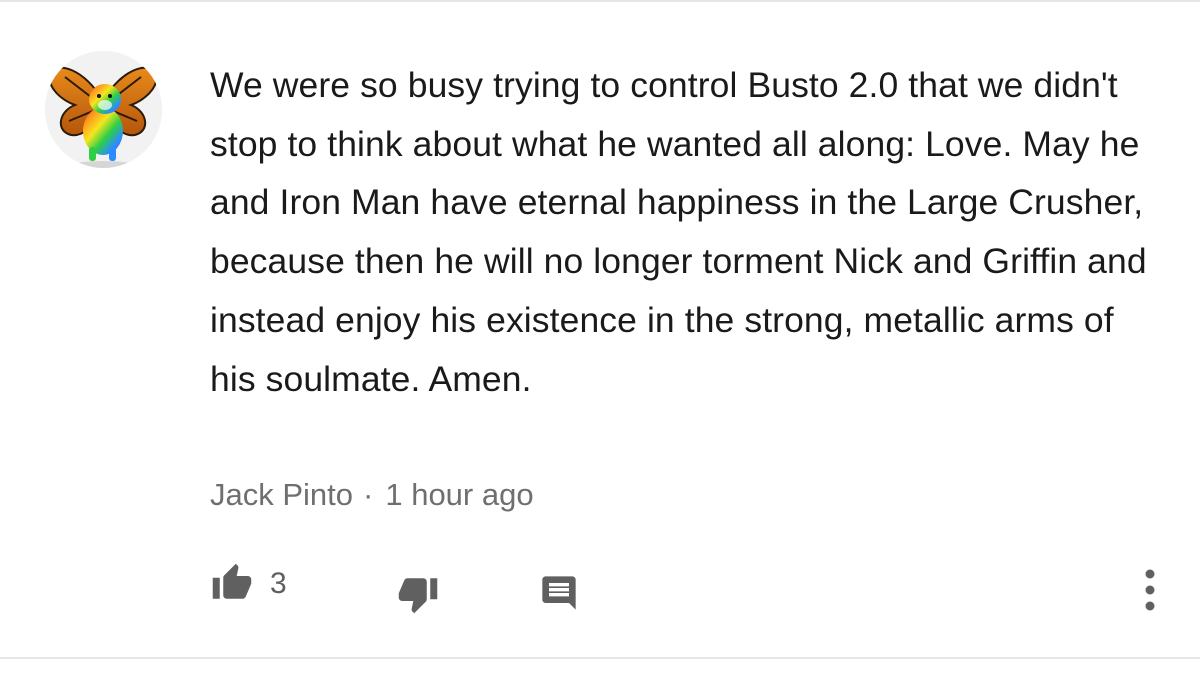  What do you see at coordinates (418, 594) in the screenshot?
I see `thumbs-down-icon` at bounding box center [418, 594].